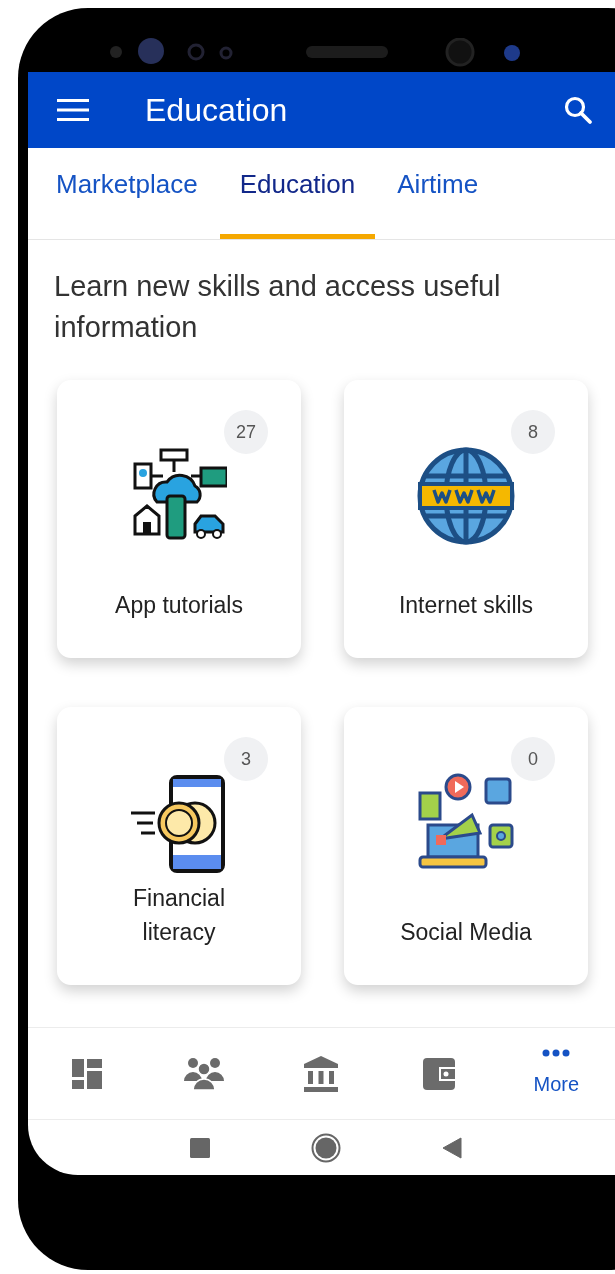  Describe the element at coordinates (86, 1074) in the screenshot. I see `dashboard-icon` at that location.